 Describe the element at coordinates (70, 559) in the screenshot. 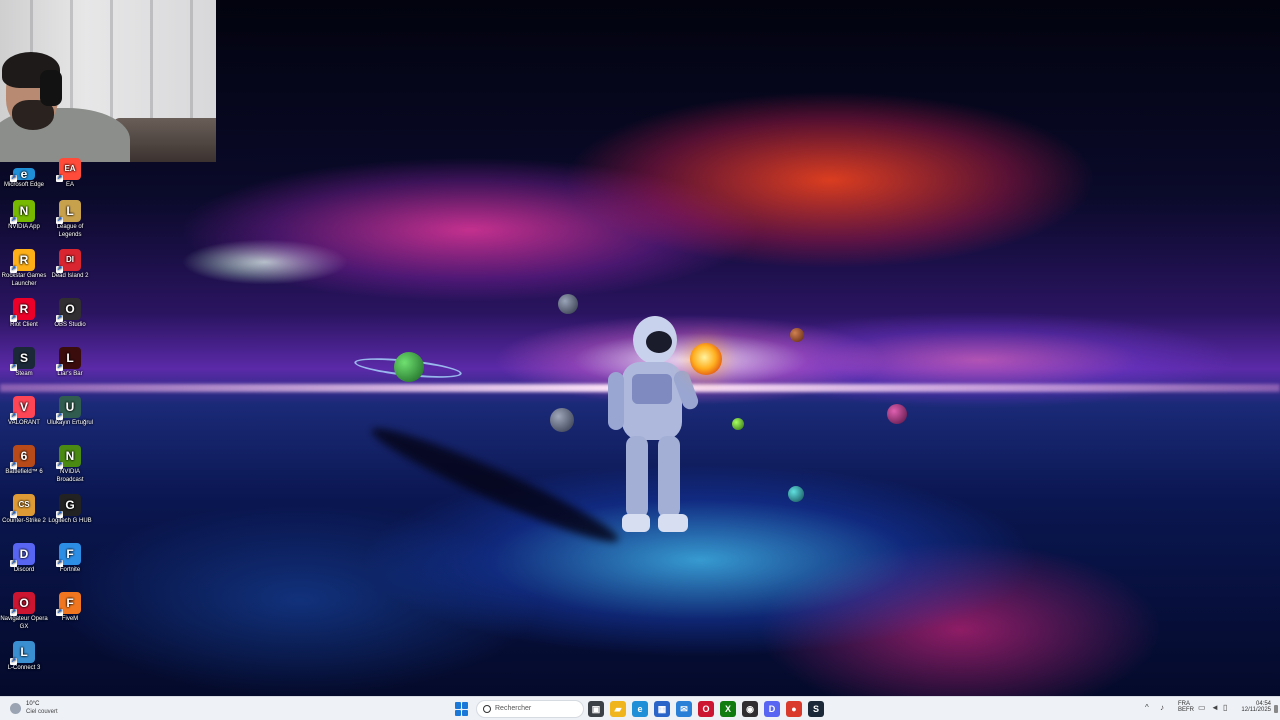

I see `desktop-icon: F ↗ Fortnite` at that location.